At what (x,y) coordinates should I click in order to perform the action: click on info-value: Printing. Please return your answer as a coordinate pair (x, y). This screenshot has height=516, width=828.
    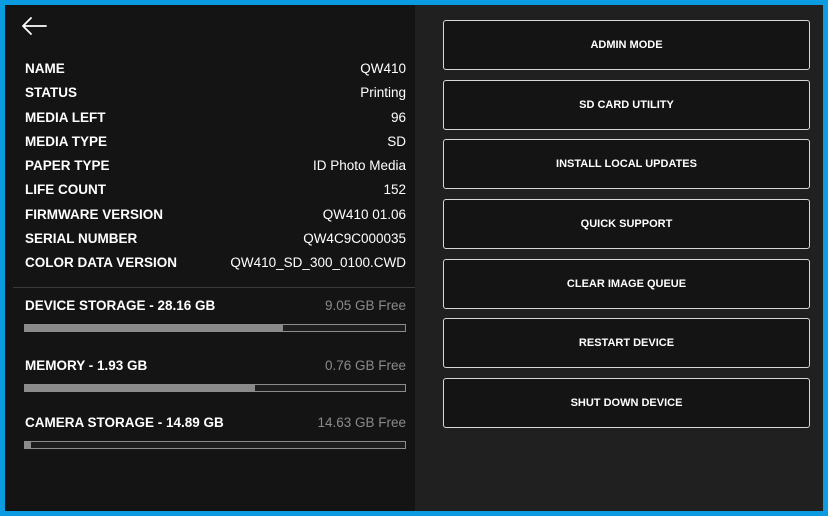
    Looking at the image, I should click on (383, 93).